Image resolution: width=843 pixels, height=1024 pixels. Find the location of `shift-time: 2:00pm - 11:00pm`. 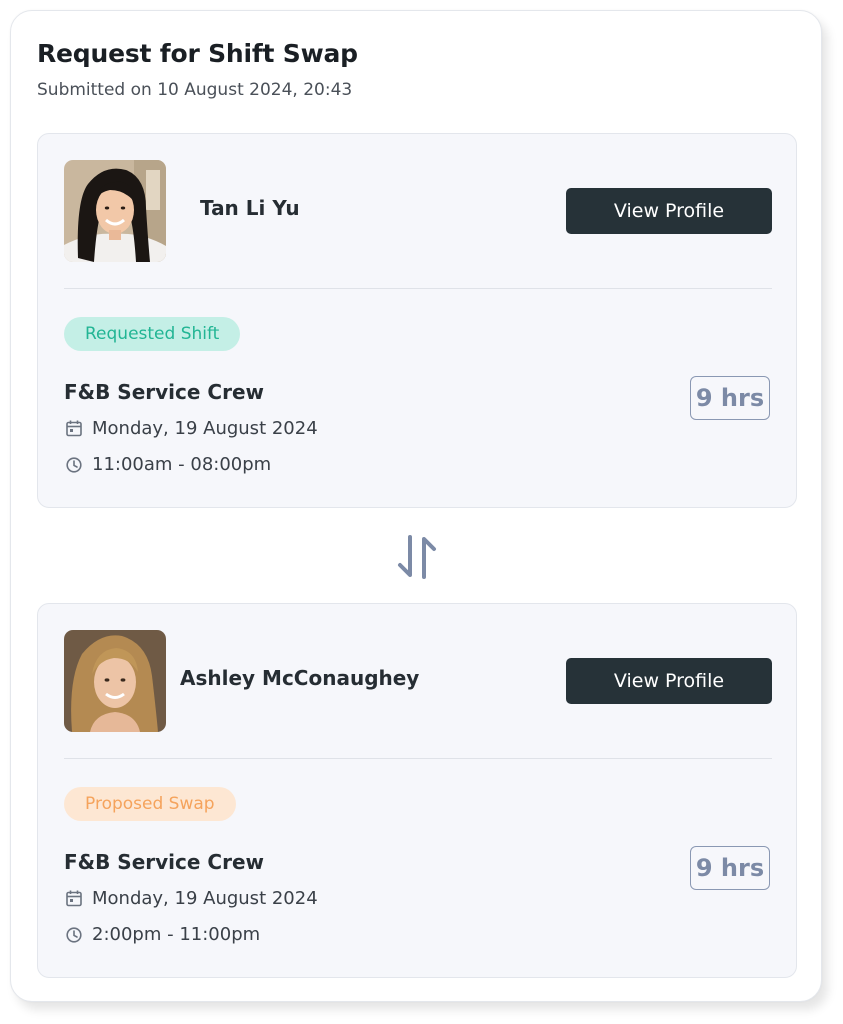

shift-time: 2:00pm - 11:00pm is located at coordinates (176, 934).